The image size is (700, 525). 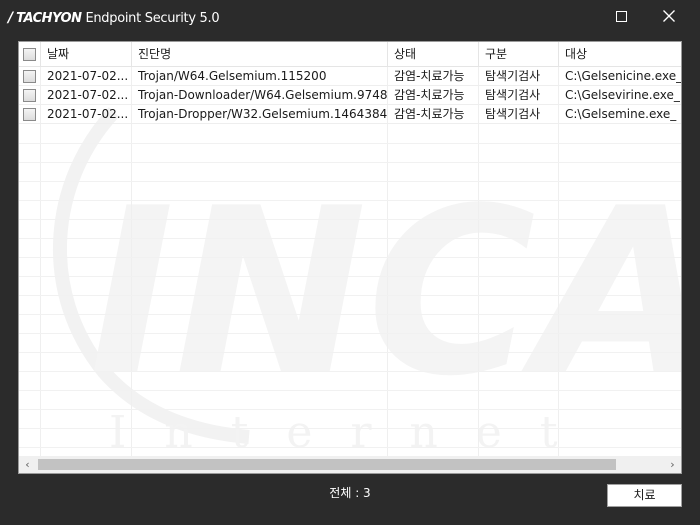 What do you see at coordinates (352, 431) in the screenshot?
I see `watermark-subtext: Internet` at bounding box center [352, 431].